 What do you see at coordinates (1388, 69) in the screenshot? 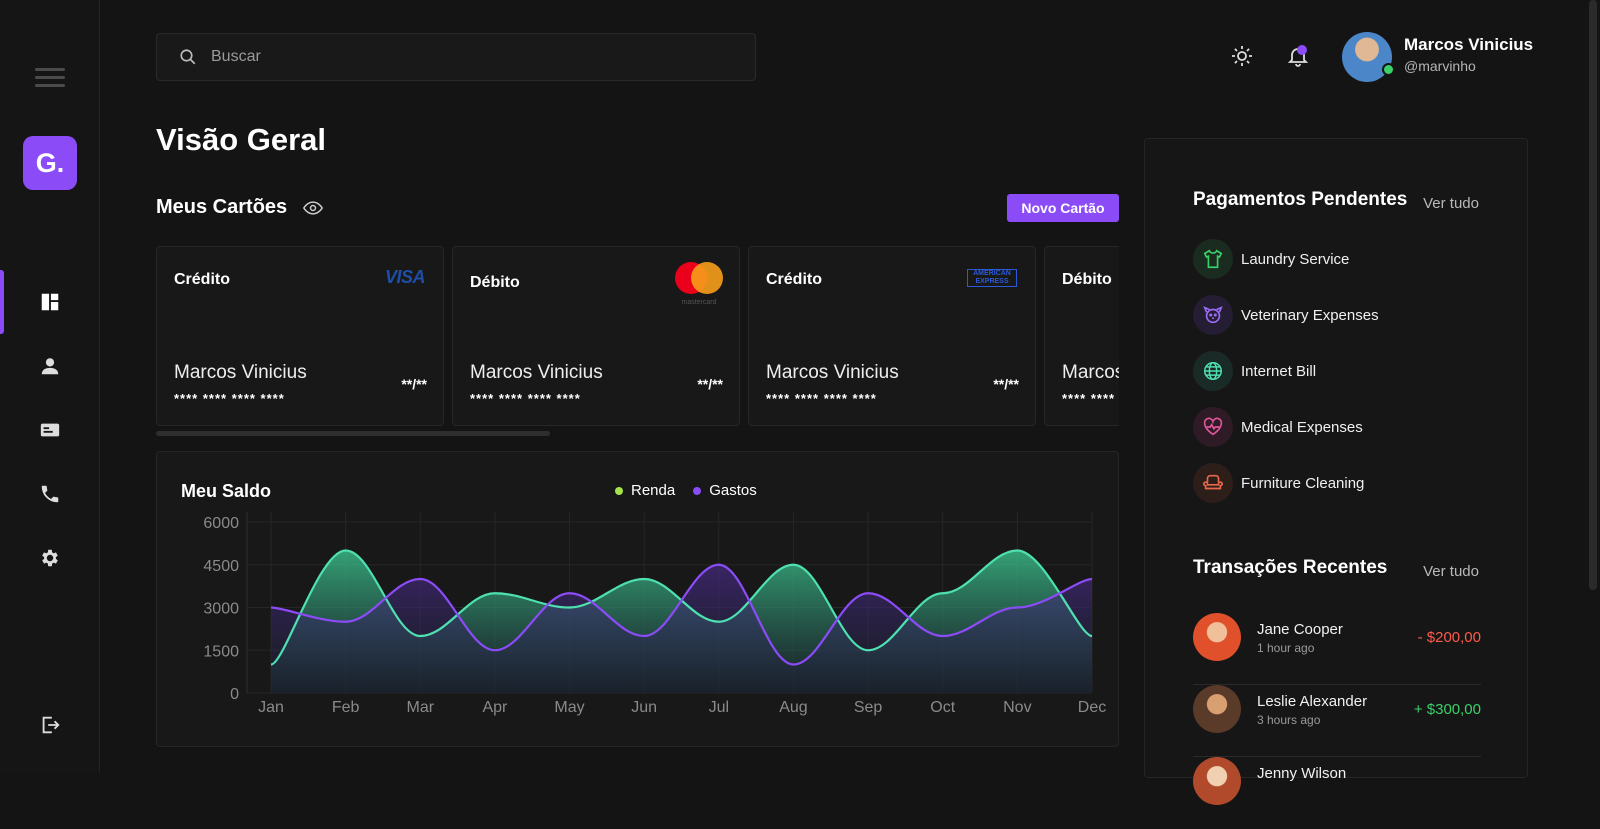
I see `online-status-indicator` at bounding box center [1388, 69].